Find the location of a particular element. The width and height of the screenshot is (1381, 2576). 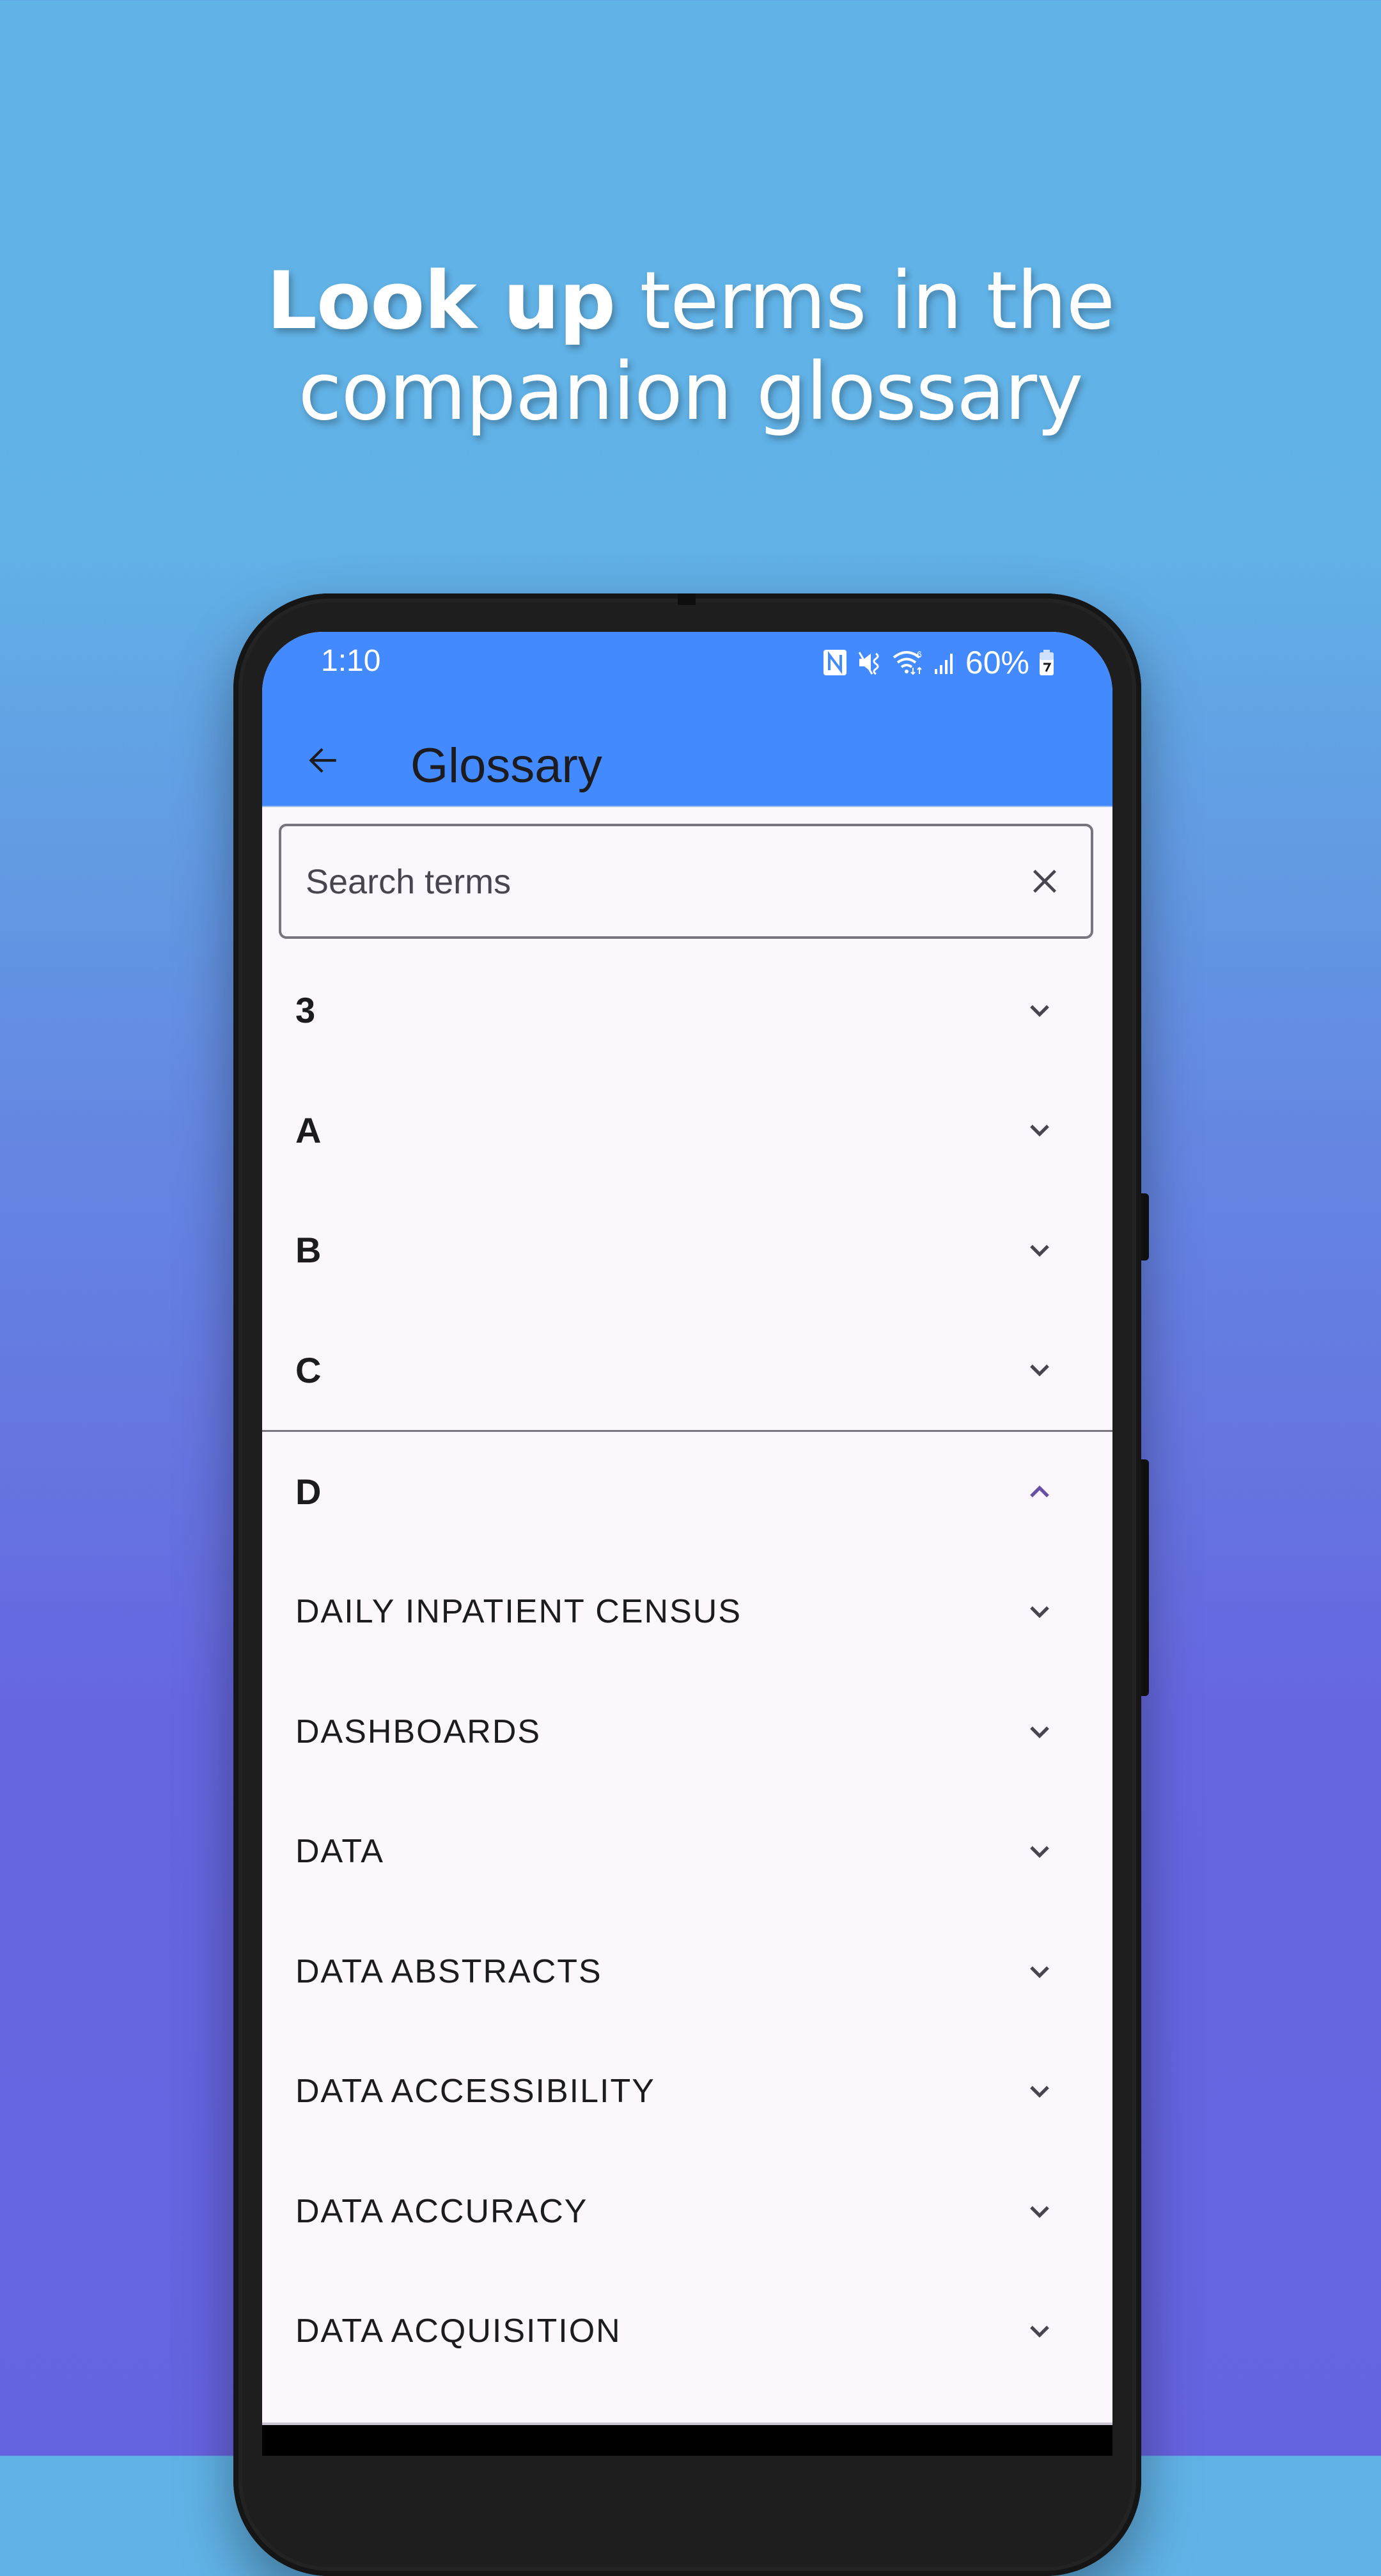

page-title: Glossary is located at coordinates (506, 766).